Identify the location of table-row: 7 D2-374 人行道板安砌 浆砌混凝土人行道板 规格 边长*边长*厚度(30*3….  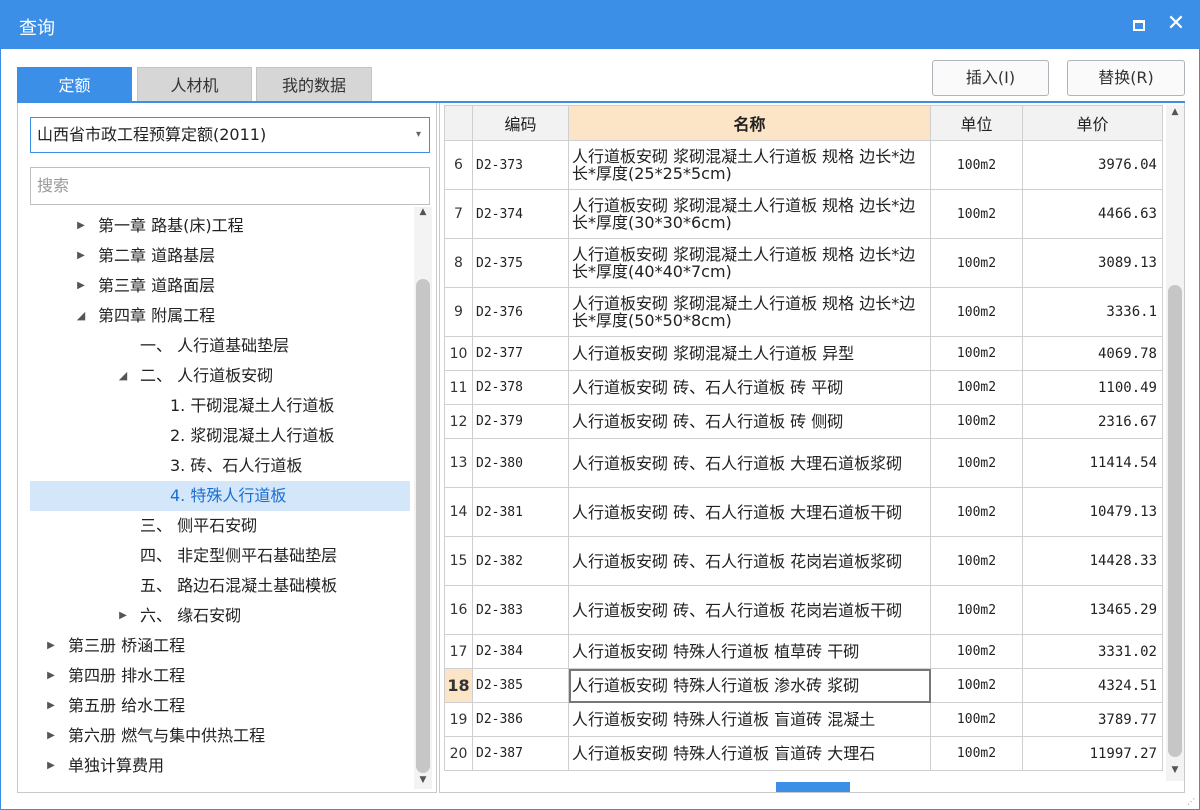
(803, 214).